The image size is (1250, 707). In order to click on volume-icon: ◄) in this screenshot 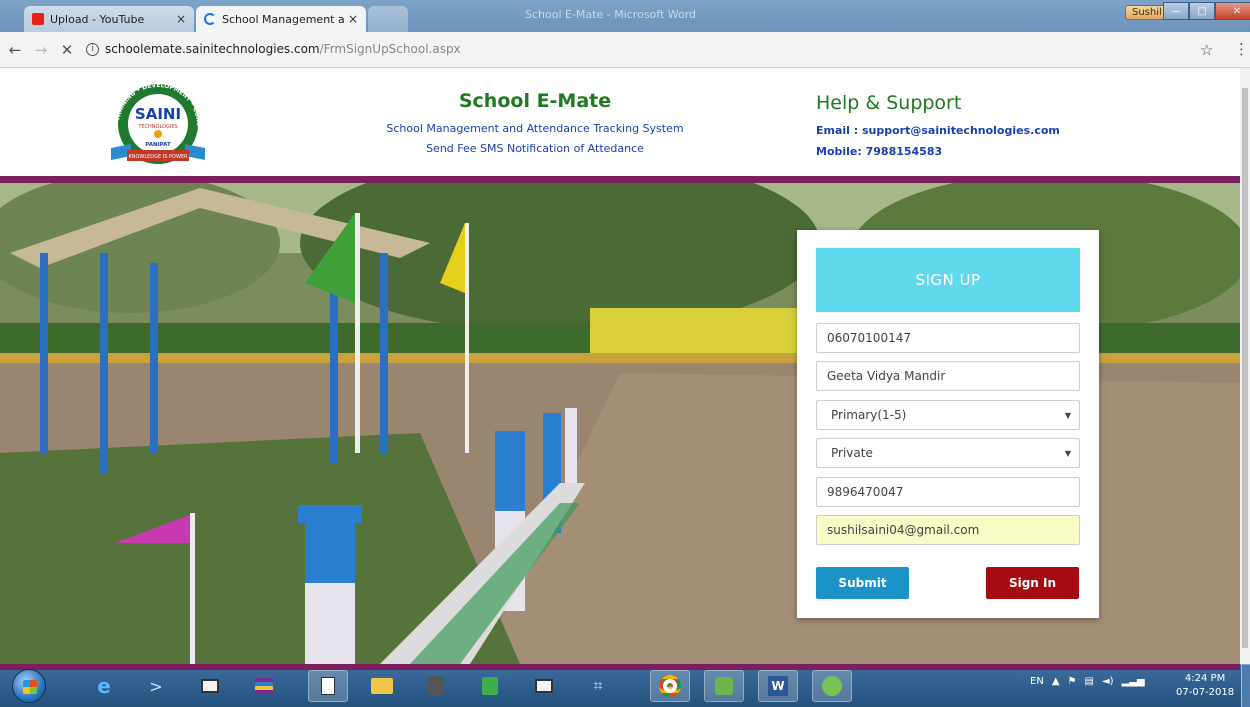, I will do `click(1108, 681)`.